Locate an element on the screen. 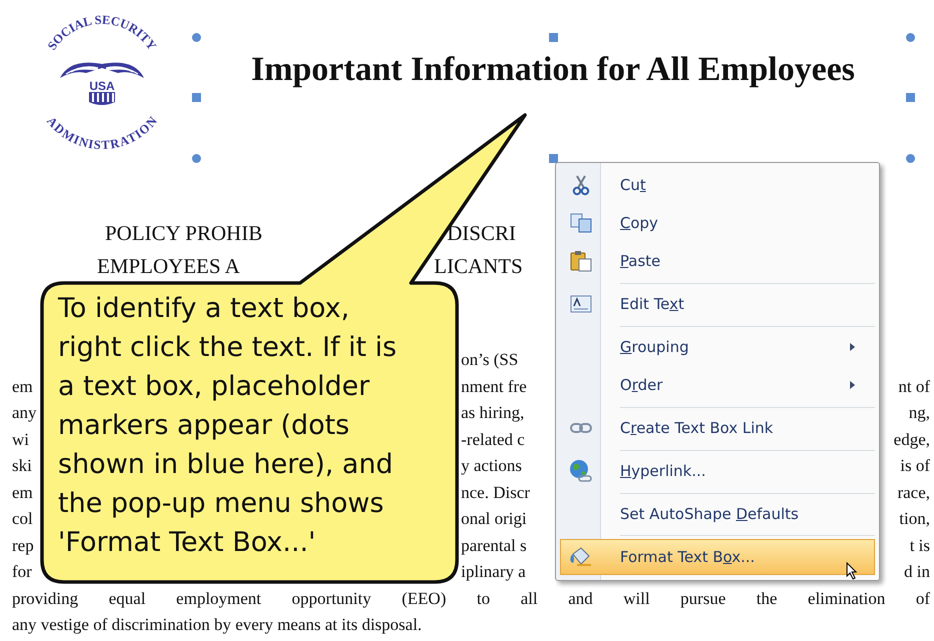 Image resolution: width=934 pixels, height=641 pixels. body-text: onal origi is located at coordinates (494, 518).